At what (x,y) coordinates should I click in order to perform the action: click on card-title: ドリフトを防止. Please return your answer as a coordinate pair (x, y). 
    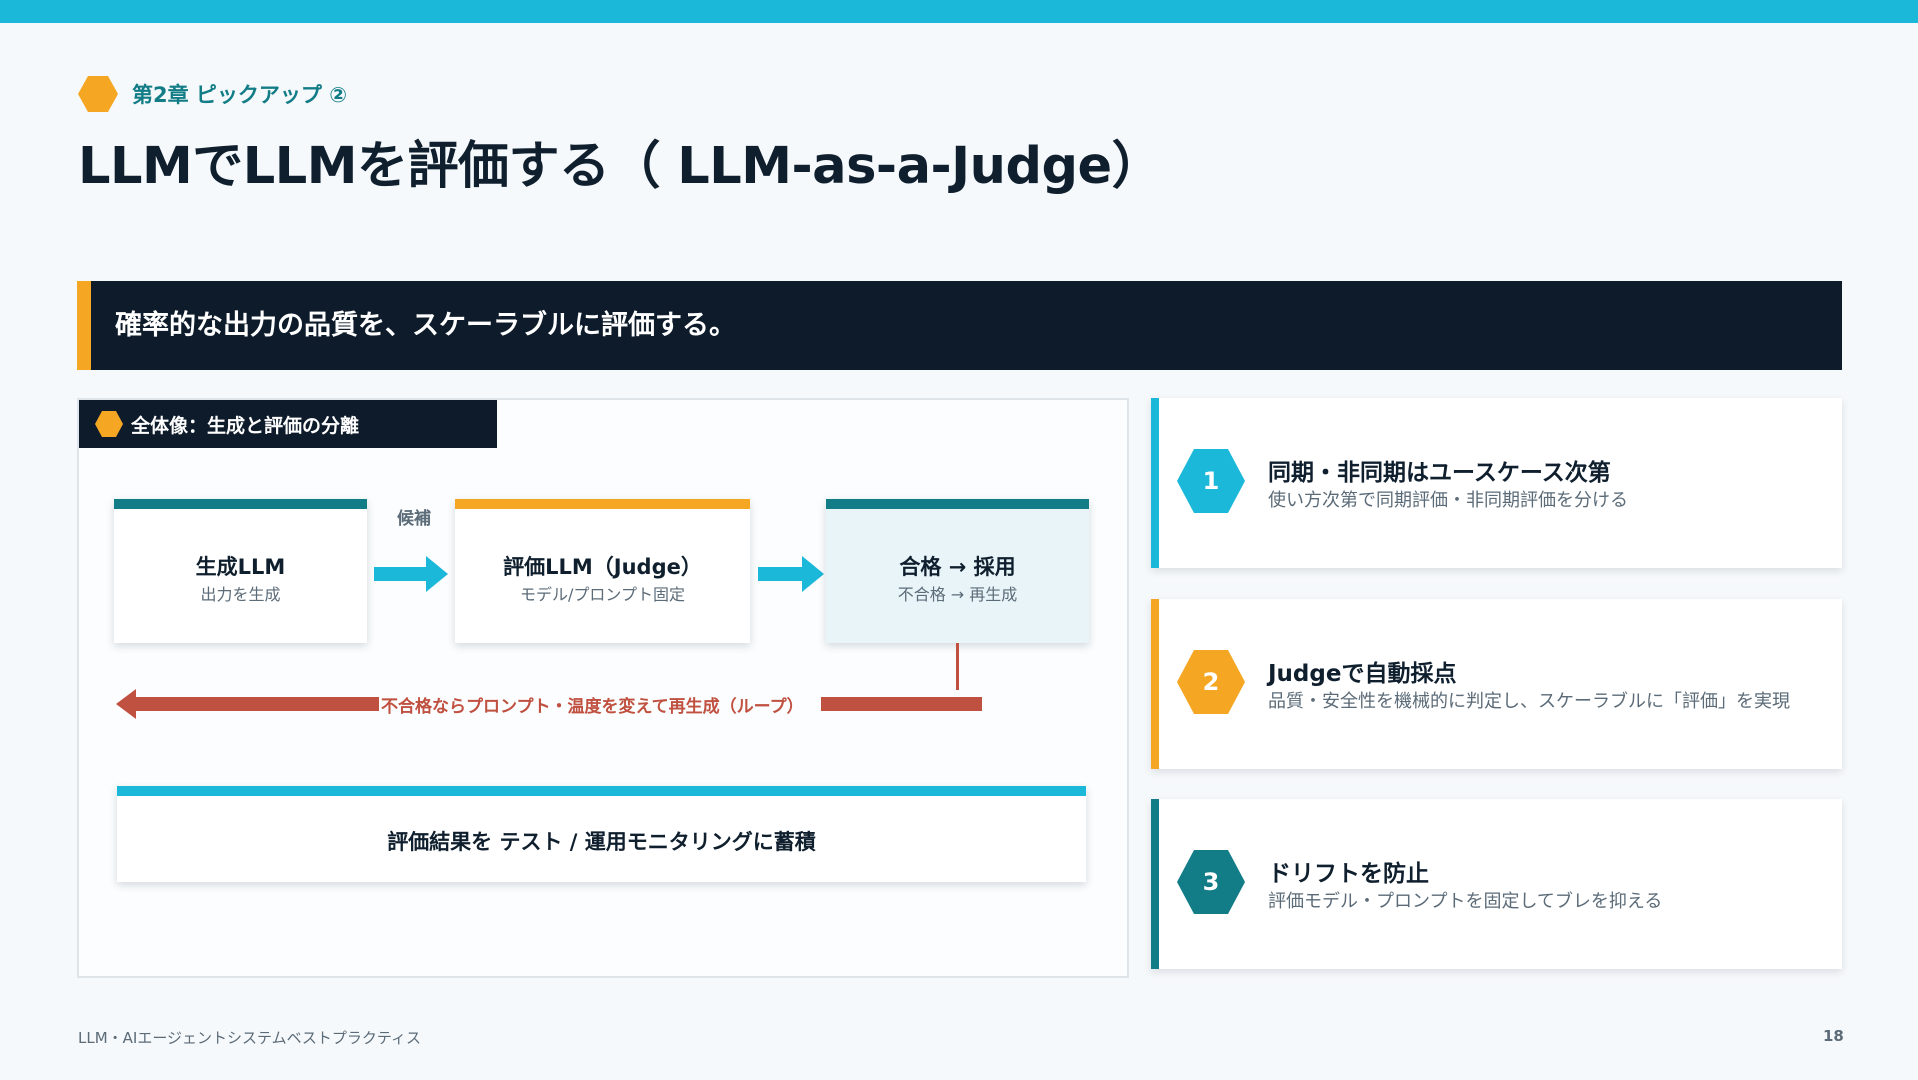
    Looking at the image, I should click on (1348, 874).